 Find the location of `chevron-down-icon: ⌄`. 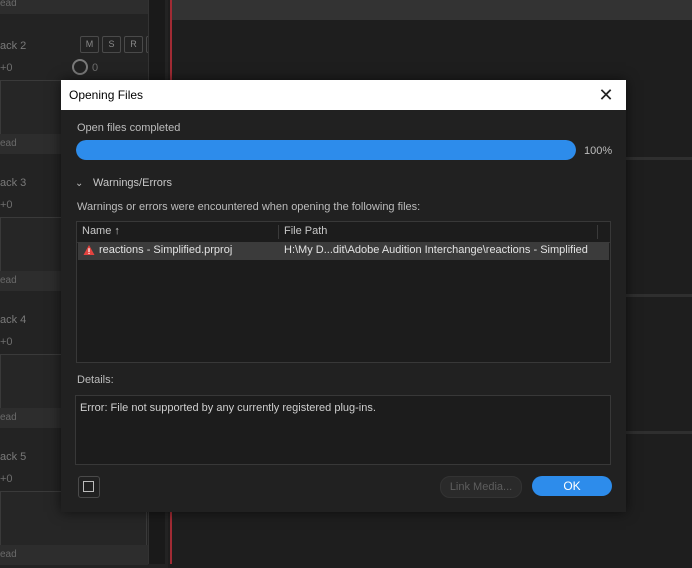

chevron-down-icon: ⌄ is located at coordinates (80, 183).